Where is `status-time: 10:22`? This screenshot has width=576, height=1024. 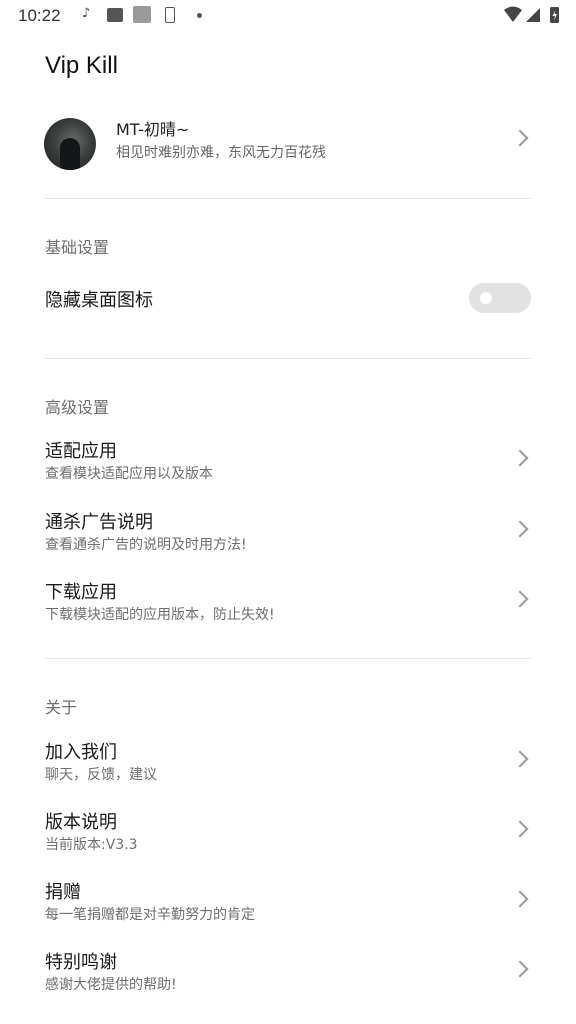
status-time: 10:22 is located at coordinates (39, 15).